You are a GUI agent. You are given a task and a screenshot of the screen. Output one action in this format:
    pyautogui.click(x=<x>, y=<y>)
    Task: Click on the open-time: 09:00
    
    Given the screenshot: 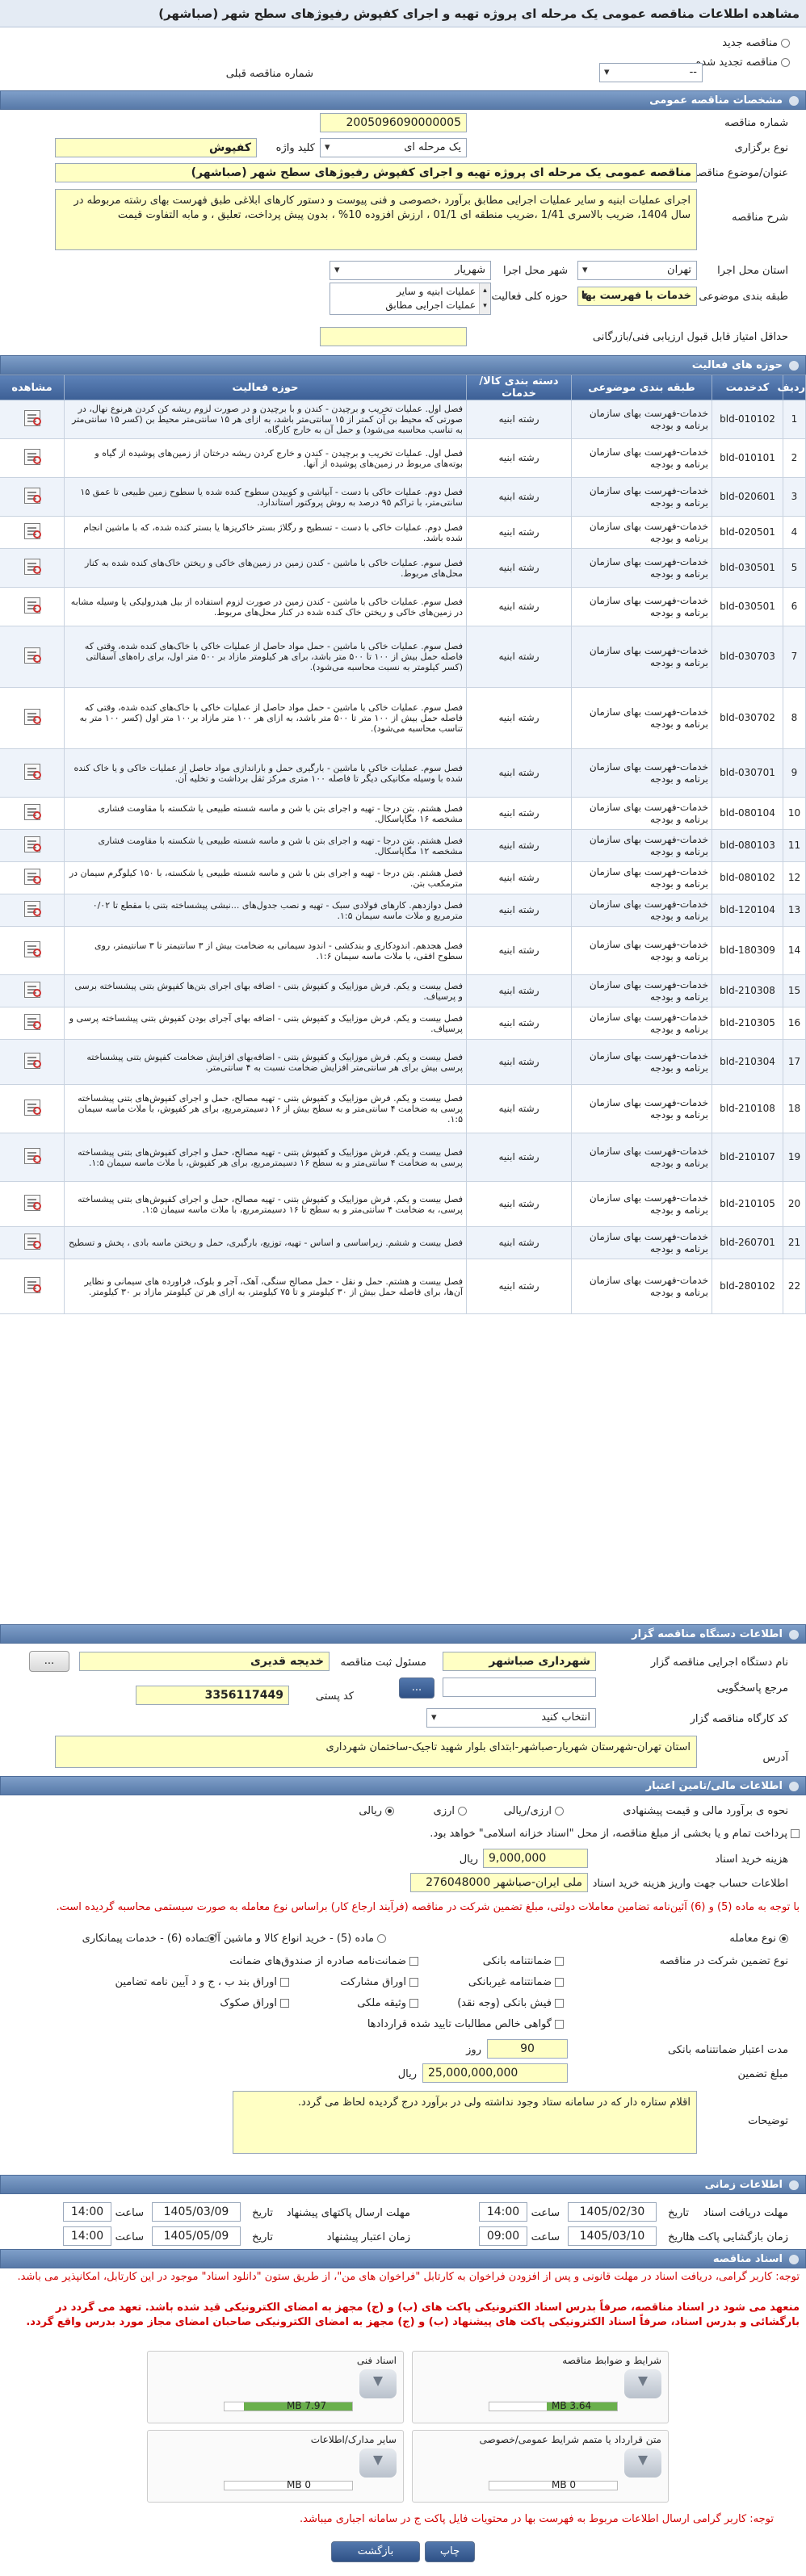 What is the action you would take?
    pyautogui.click(x=503, y=2236)
    